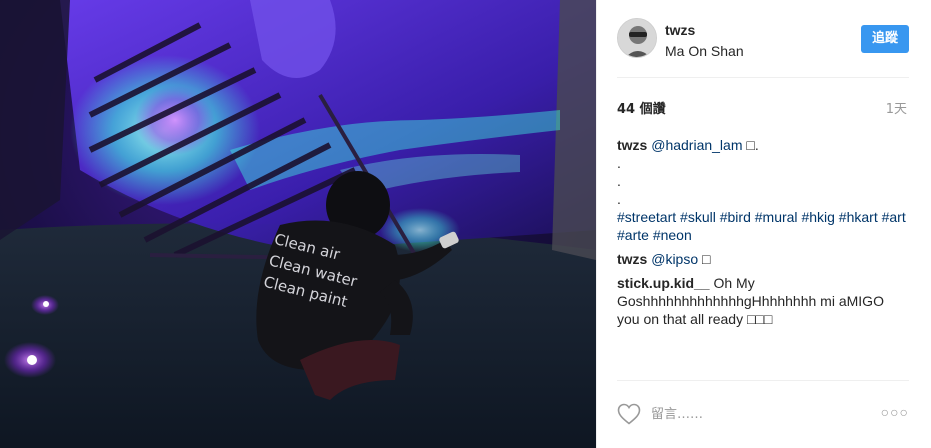 The height and width of the screenshot is (448, 931). What do you see at coordinates (672, 235) in the screenshot?
I see `hashtag: #neon` at bounding box center [672, 235].